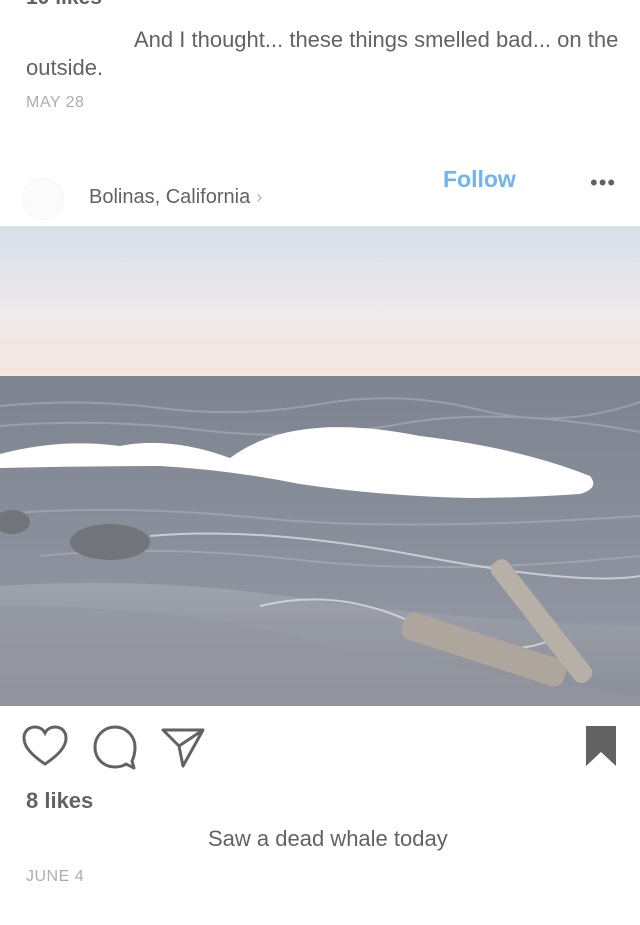 This screenshot has width=640, height=925. Describe the element at coordinates (601, 747) in the screenshot. I see `bookmark-icon` at that location.